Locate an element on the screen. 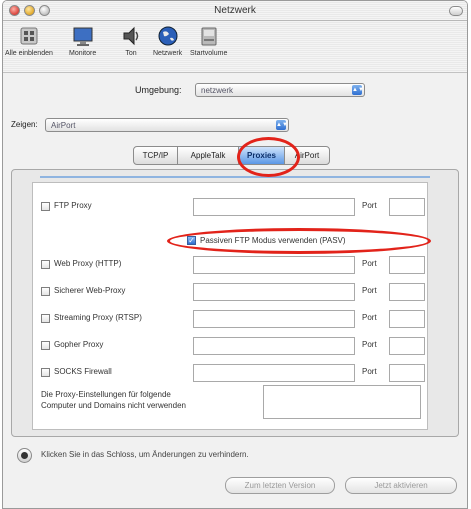 The height and width of the screenshot is (509, 471). gopher-proxy-label: Gopher Proxy is located at coordinates (79, 344).